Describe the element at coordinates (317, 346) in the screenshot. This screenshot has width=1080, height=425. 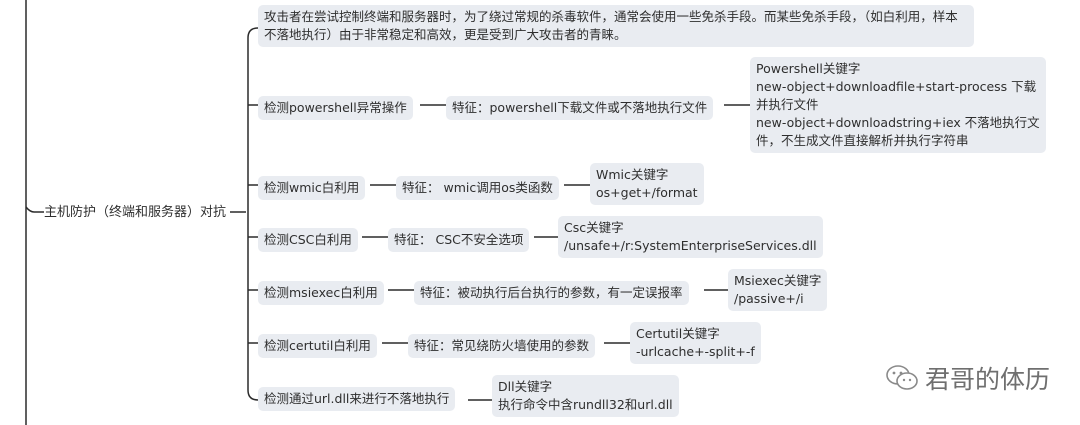
I see `detect-node-certutil: 检测certutil白利用` at that location.